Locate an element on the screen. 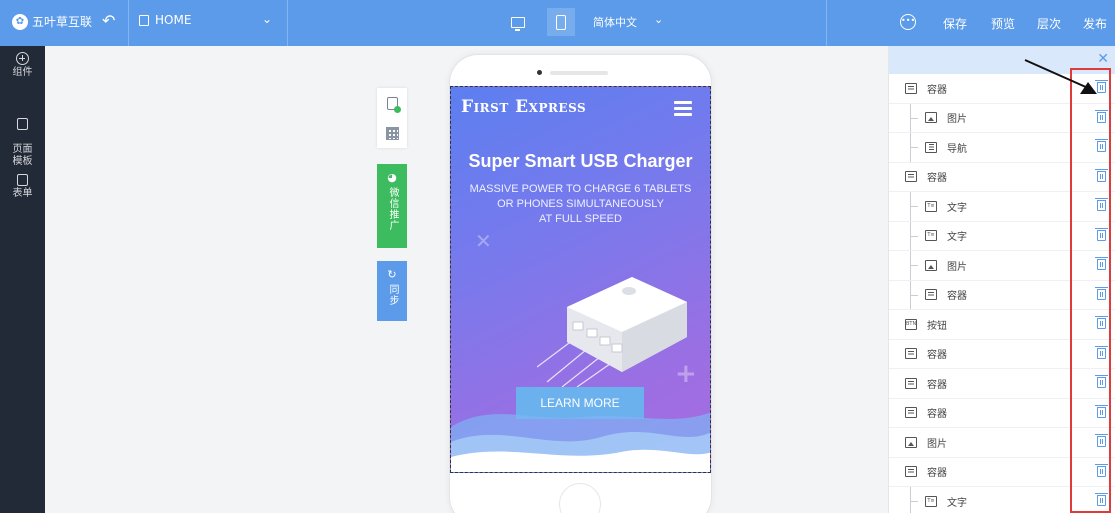 The width and height of the screenshot is (1115, 513). monitor-icon is located at coordinates (518, 23).